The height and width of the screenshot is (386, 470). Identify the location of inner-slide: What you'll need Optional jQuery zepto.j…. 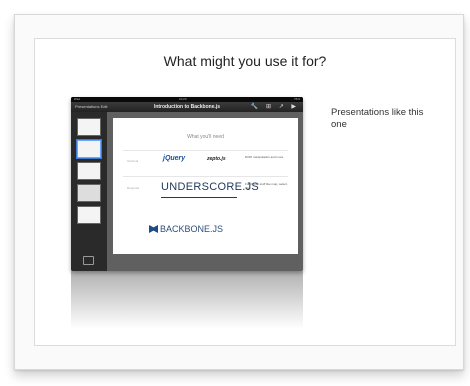
(205, 186).